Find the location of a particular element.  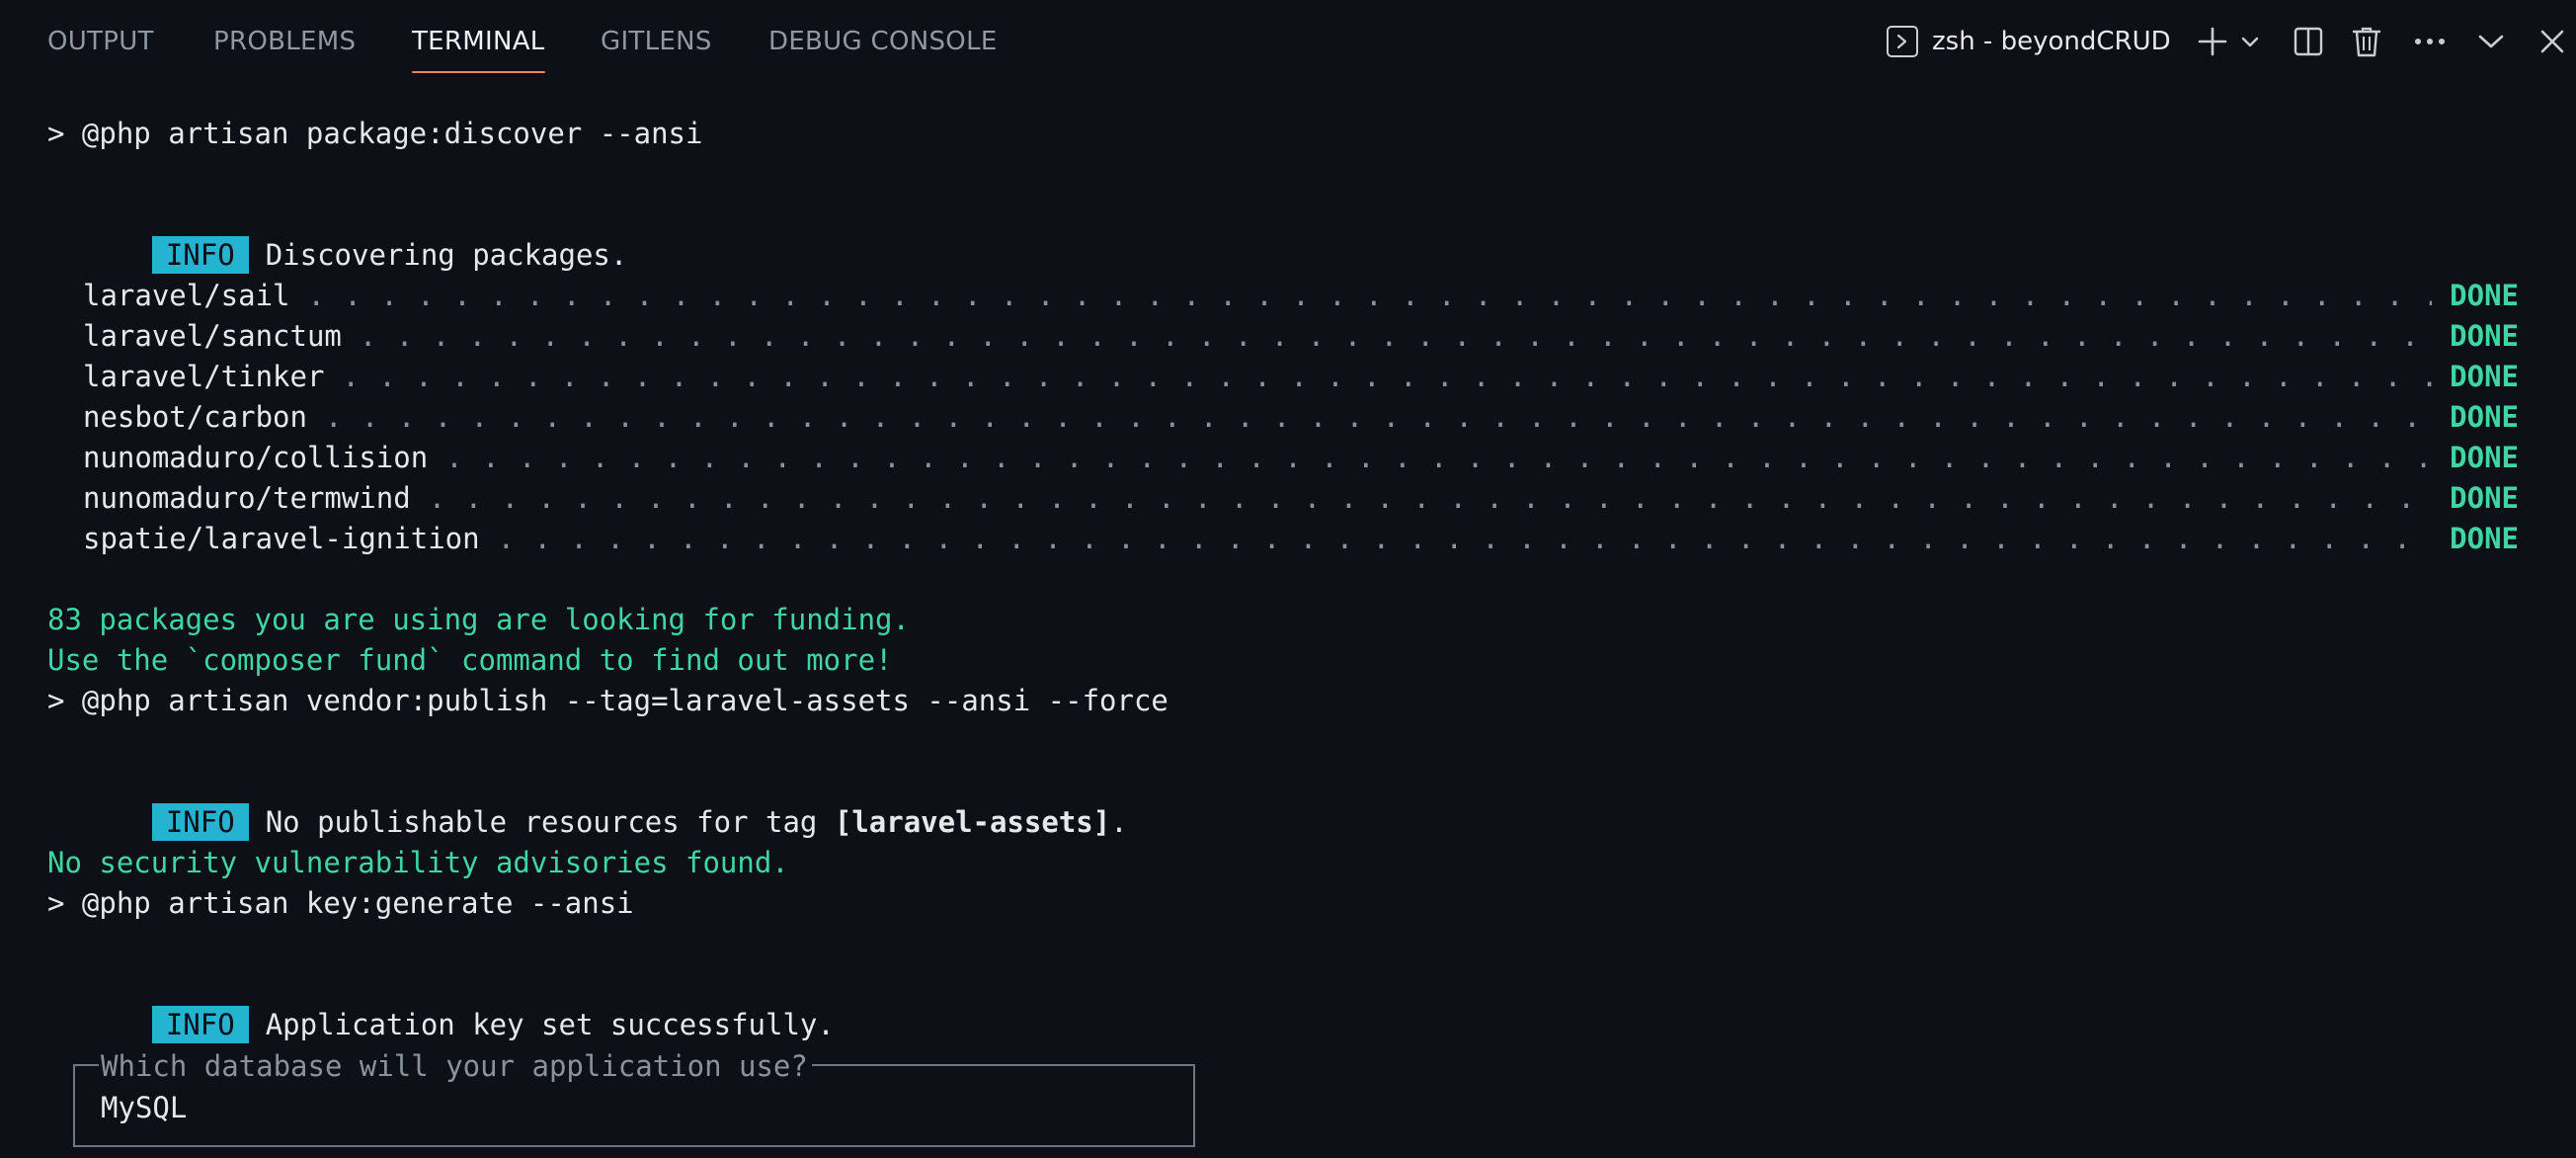

trash-icon is located at coordinates (2366, 41).